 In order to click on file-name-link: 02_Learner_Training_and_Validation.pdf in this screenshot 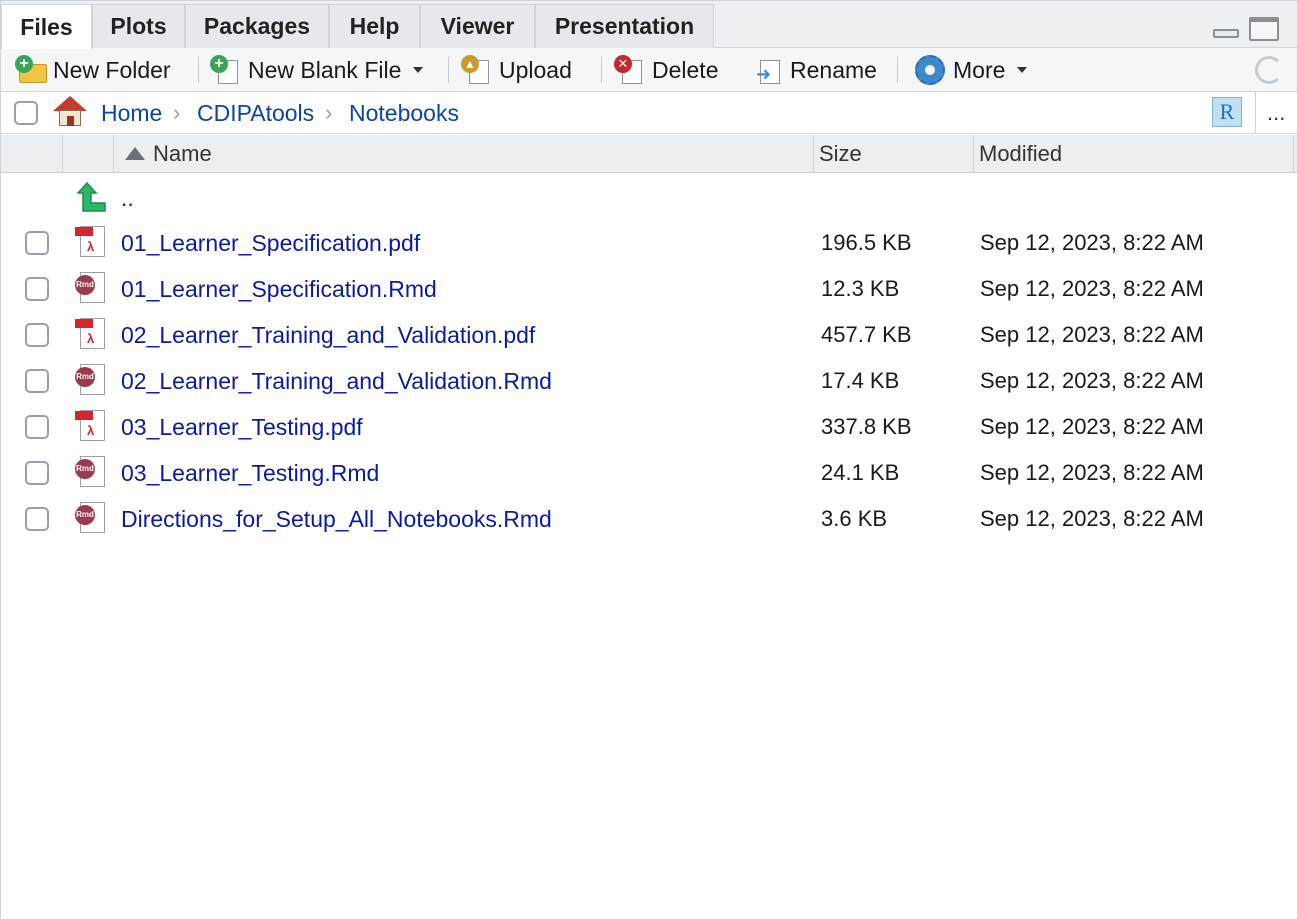, I will do `click(328, 335)`.